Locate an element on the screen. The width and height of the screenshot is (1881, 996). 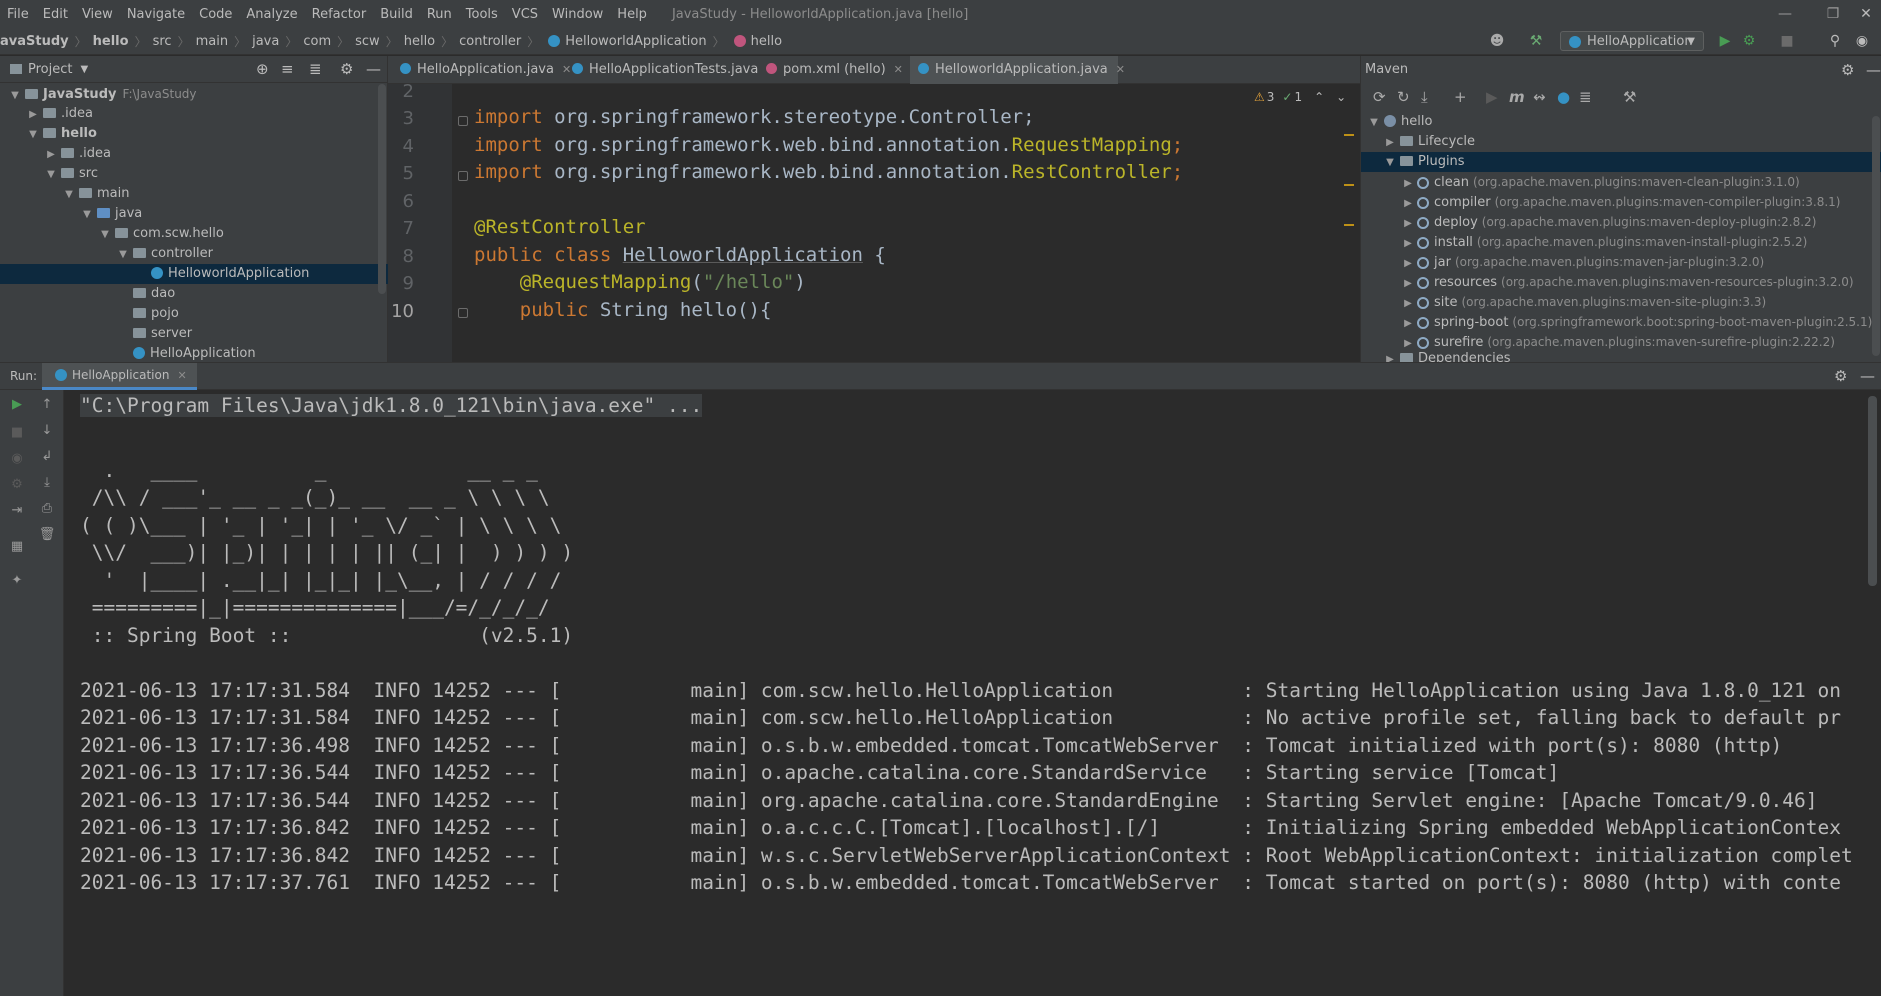
arrow-up-icon: ↑ is located at coordinates (47, 405).